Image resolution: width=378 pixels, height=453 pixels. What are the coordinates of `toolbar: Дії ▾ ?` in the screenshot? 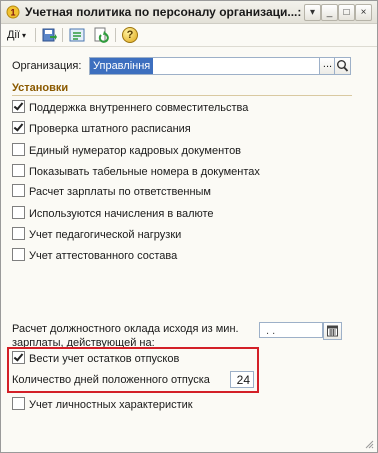 It's located at (189, 35).